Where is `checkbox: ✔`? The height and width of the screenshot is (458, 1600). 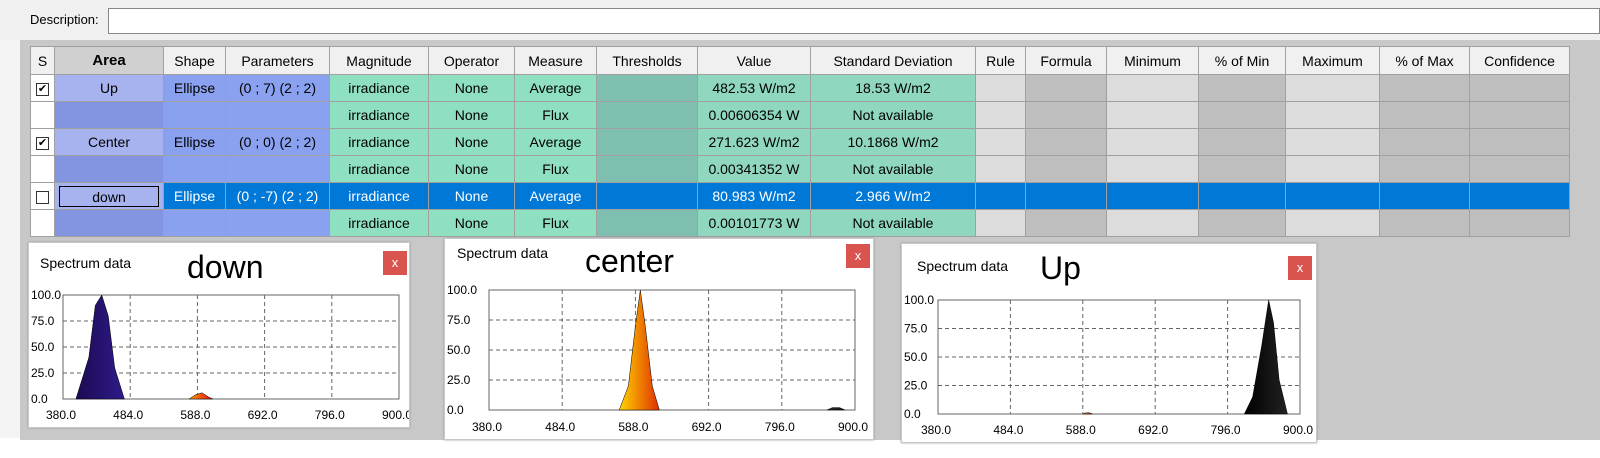 checkbox: ✔ is located at coordinates (42, 143).